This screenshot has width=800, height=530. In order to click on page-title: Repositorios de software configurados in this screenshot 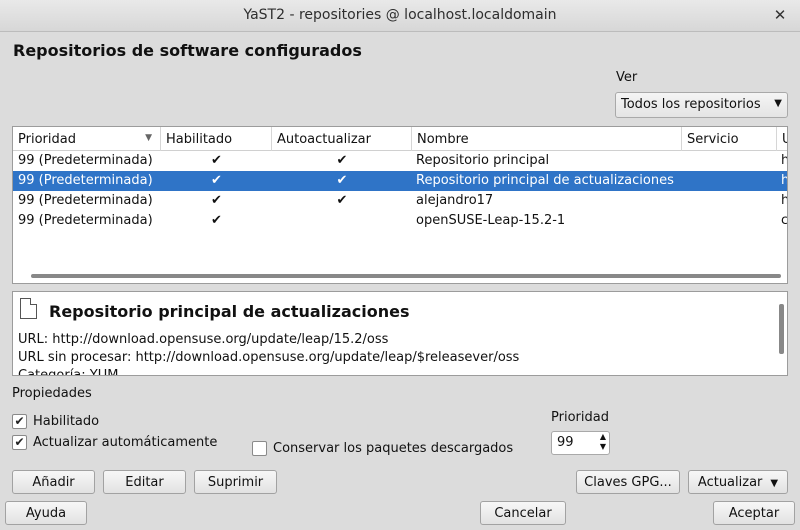, I will do `click(187, 50)`.